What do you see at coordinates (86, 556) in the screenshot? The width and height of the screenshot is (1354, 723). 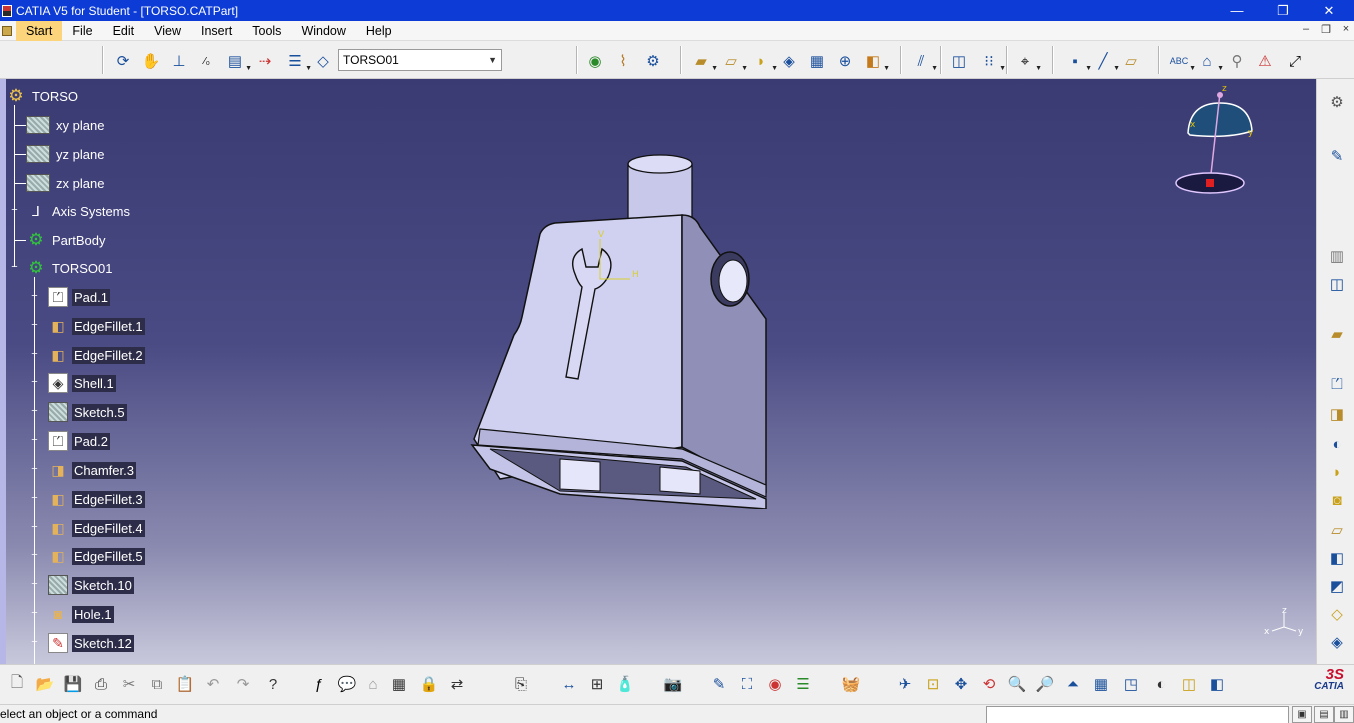 I see `tree-feature-edgefillet-5: + ◧ EdgeFillet.5` at bounding box center [86, 556].